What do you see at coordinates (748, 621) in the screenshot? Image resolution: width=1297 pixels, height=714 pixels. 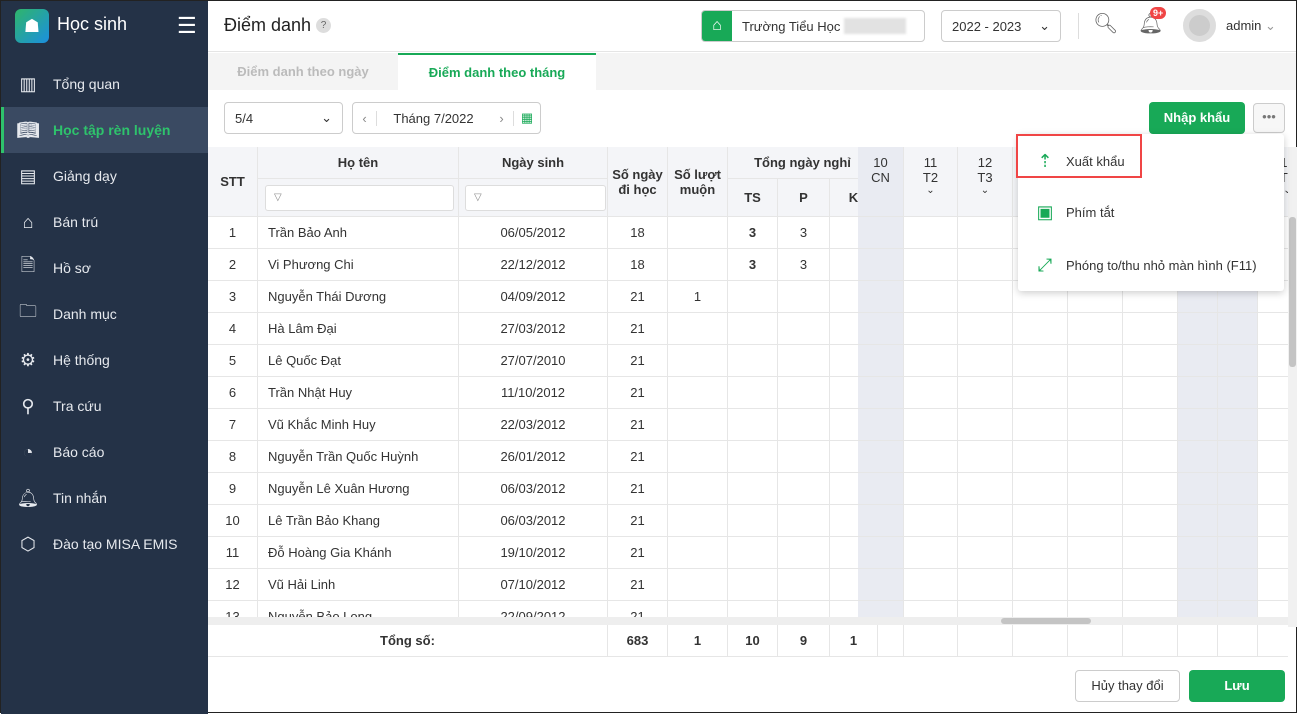 I see `horizontal-scrollbar` at bounding box center [748, 621].